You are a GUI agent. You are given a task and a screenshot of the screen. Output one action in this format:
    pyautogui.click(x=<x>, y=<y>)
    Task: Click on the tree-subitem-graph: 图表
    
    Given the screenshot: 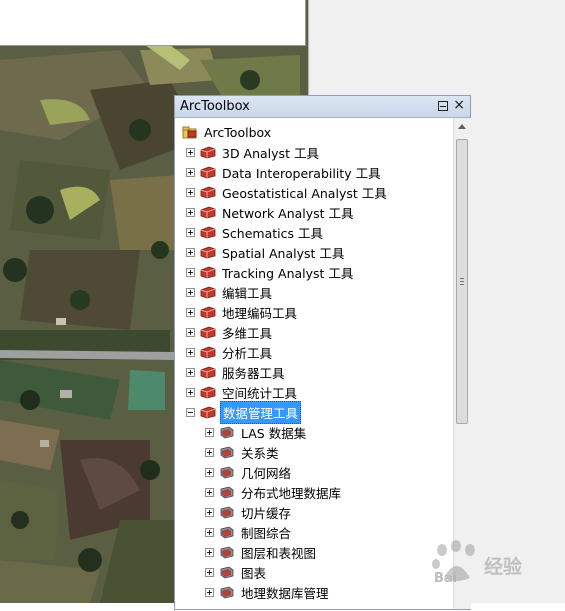 What is the action you would take?
    pyautogui.click(x=236, y=572)
    